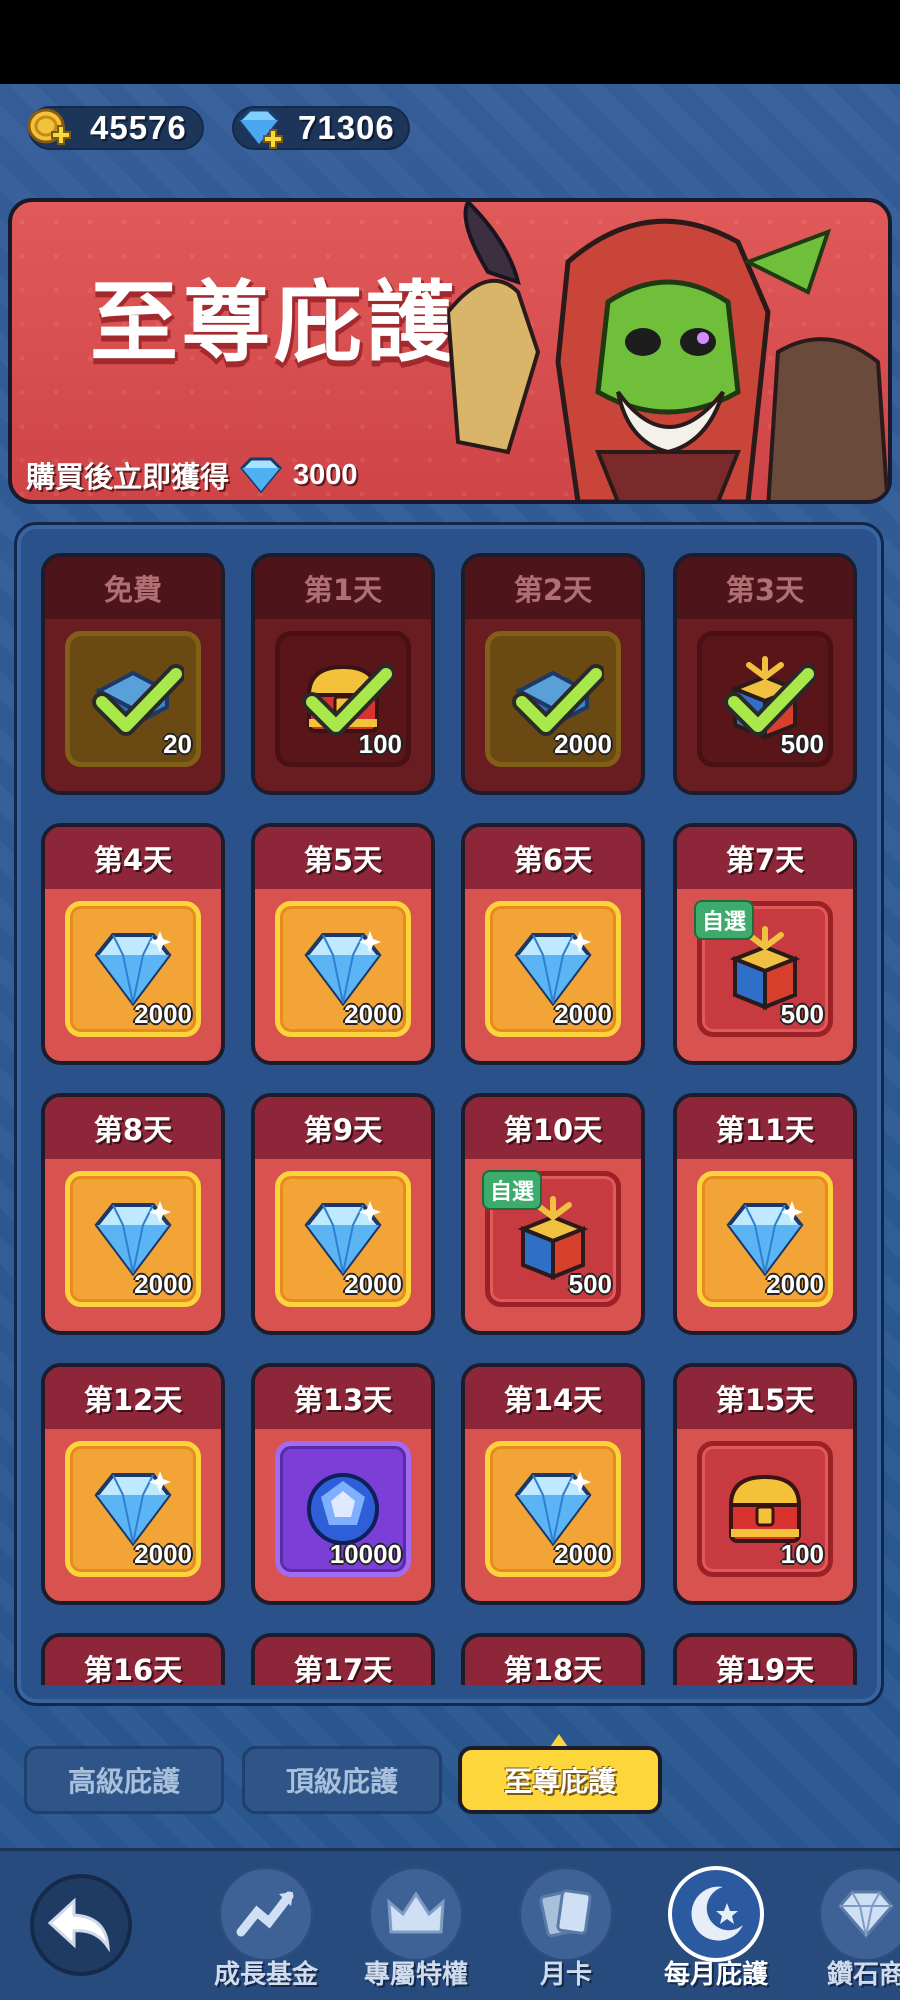 Image resolution: width=900 pixels, height=2000 pixels. I want to click on tab-supreme-protection: 至尊庇護, so click(560, 1780).